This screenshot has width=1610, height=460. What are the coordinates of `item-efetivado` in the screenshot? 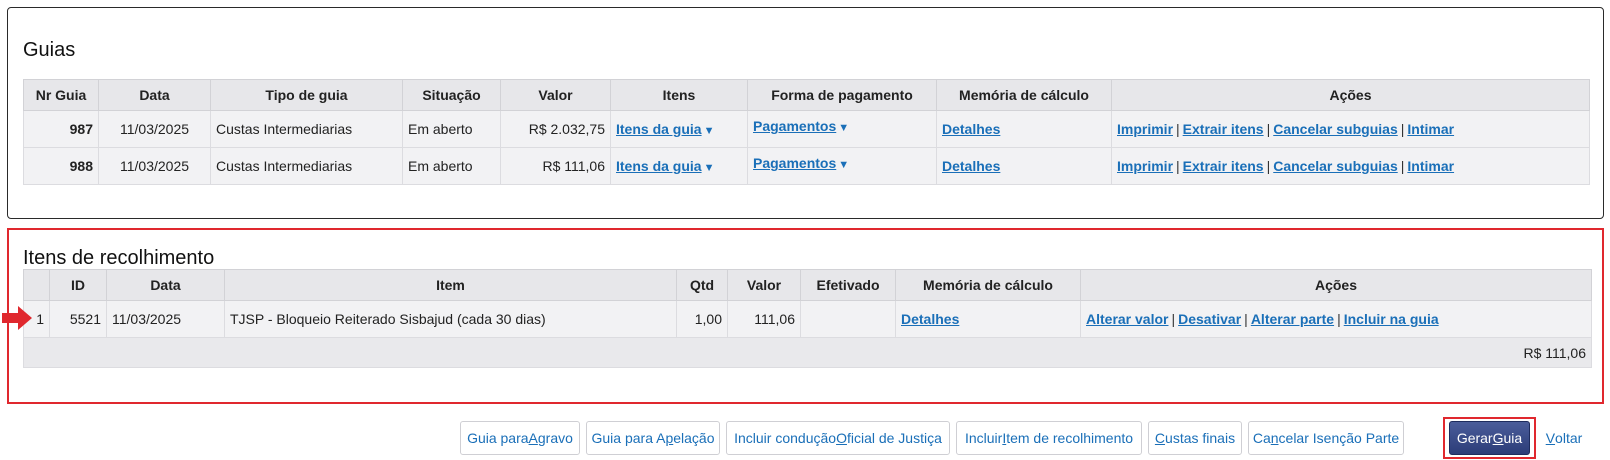 It's located at (848, 319).